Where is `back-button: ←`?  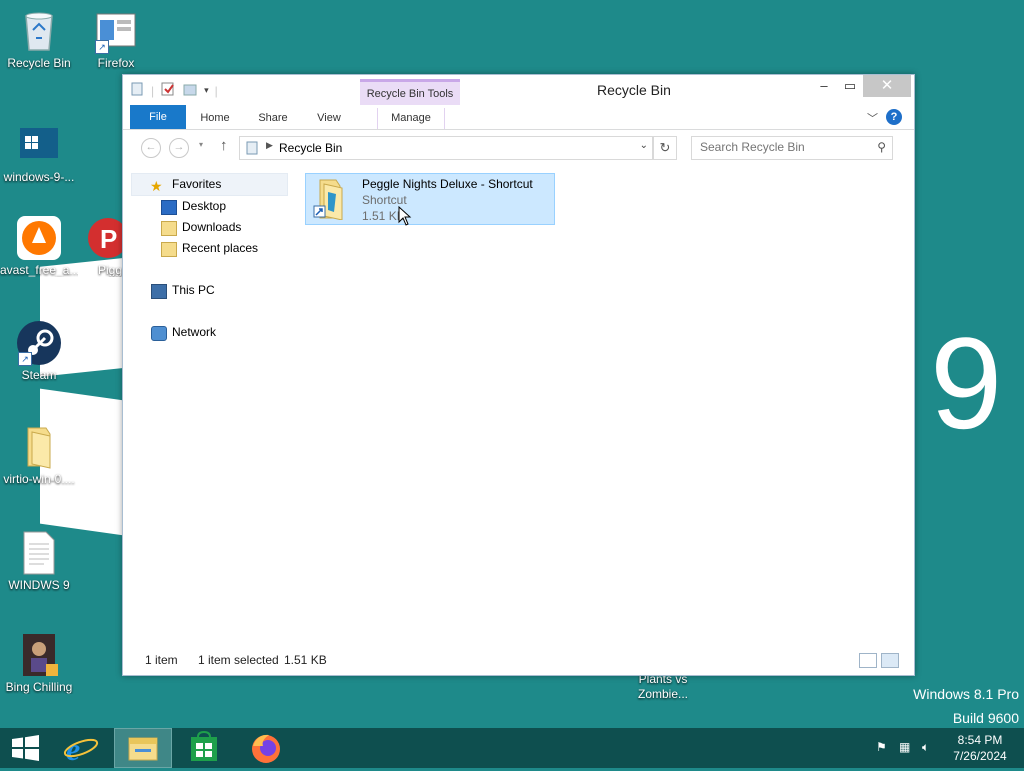 back-button: ← is located at coordinates (151, 148).